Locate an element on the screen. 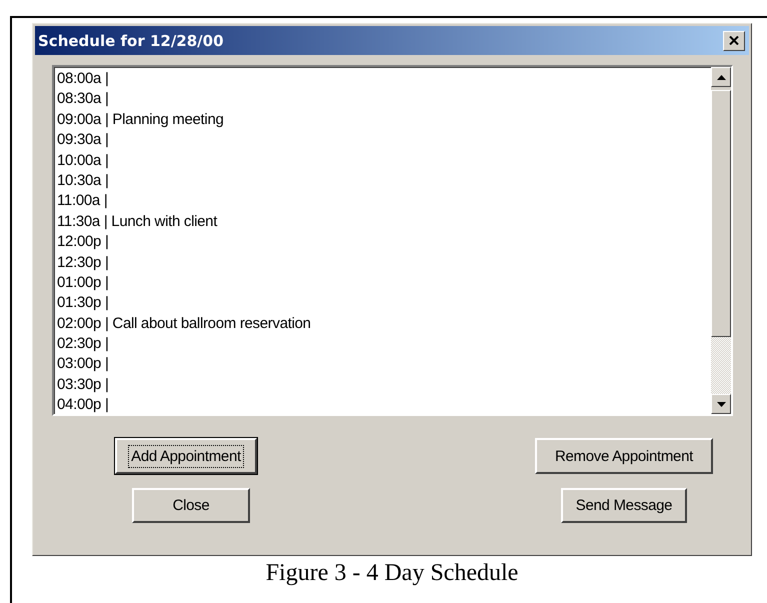 The height and width of the screenshot is (603, 767). scroll-down-icon is located at coordinates (721, 404).